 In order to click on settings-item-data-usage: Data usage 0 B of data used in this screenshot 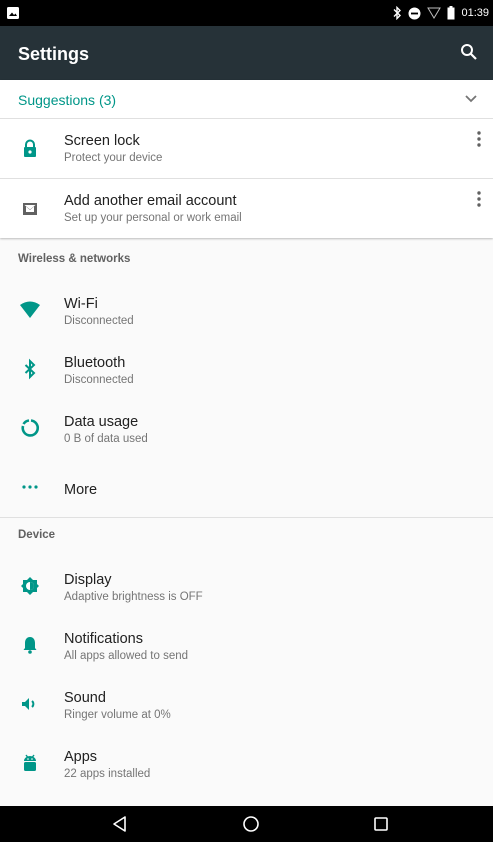, I will do `click(246, 427)`.